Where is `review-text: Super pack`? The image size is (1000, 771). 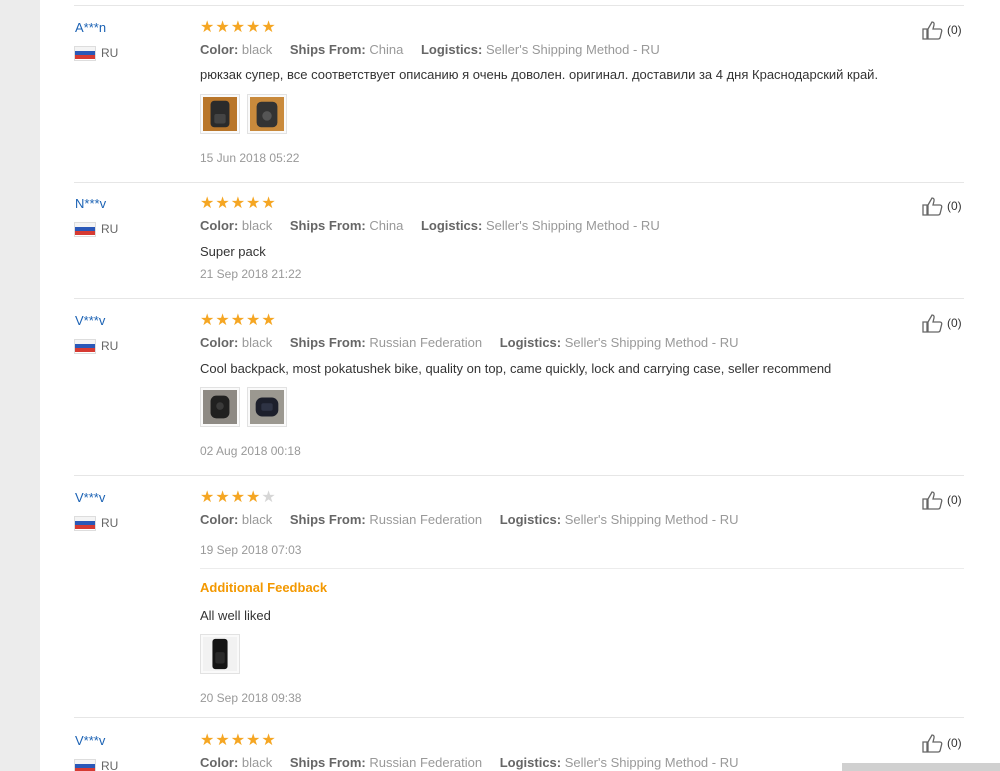 review-text: Super pack is located at coordinates (233, 251).